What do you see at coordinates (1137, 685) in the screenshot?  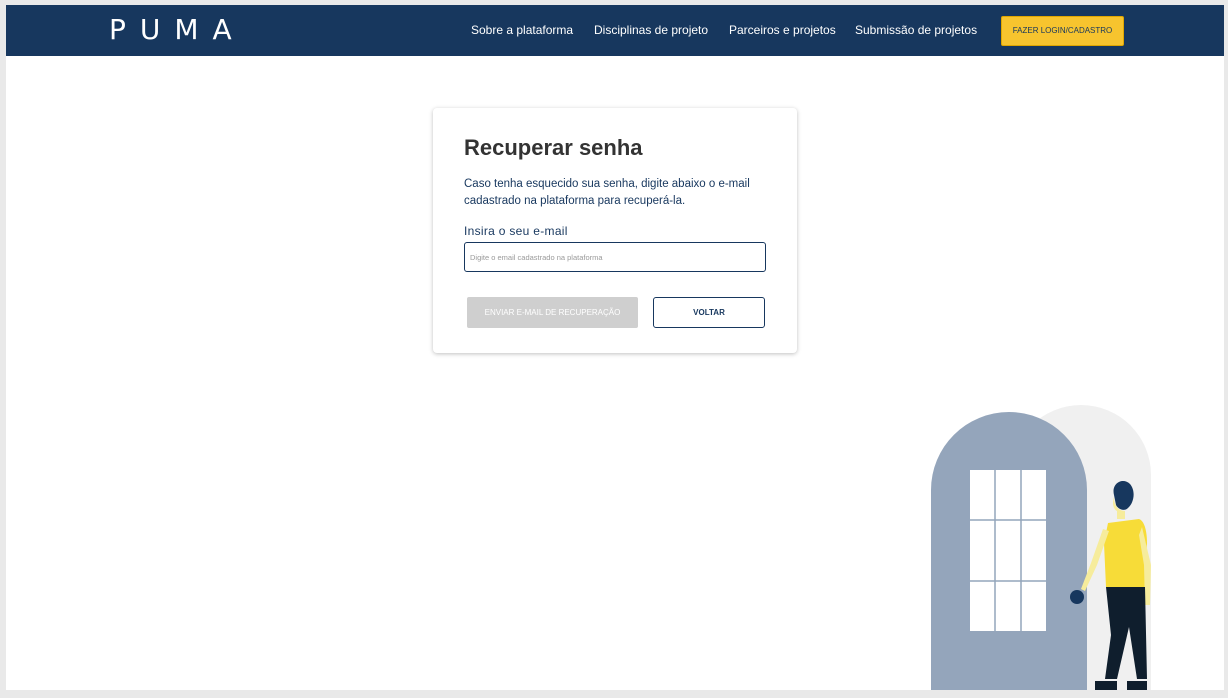 I see `person-shoe-right` at bounding box center [1137, 685].